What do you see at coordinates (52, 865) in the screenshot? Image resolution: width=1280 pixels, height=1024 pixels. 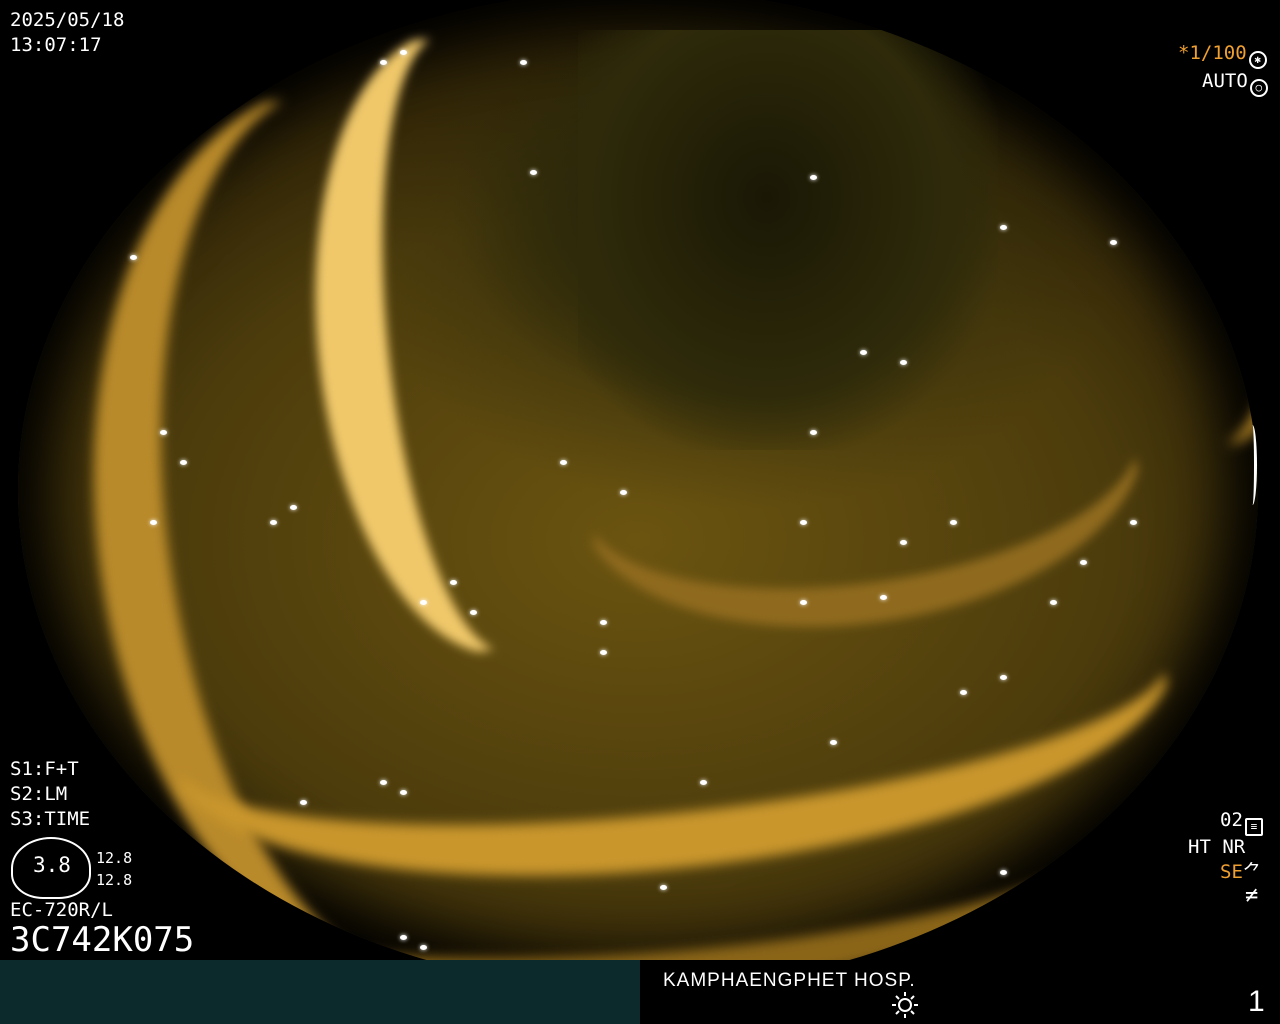 I see `gauge-value: 3.8` at bounding box center [52, 865].